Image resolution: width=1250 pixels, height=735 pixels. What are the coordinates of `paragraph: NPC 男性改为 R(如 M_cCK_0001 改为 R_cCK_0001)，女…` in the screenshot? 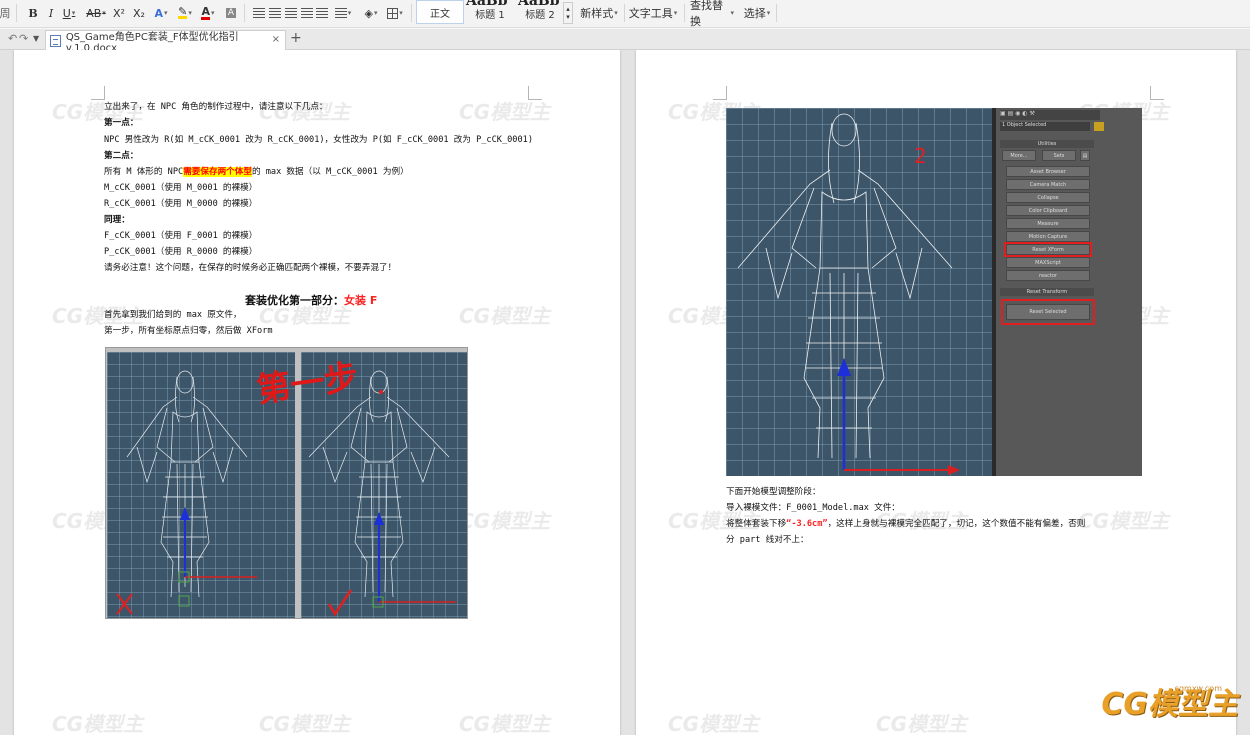 It's located at (318, 140).